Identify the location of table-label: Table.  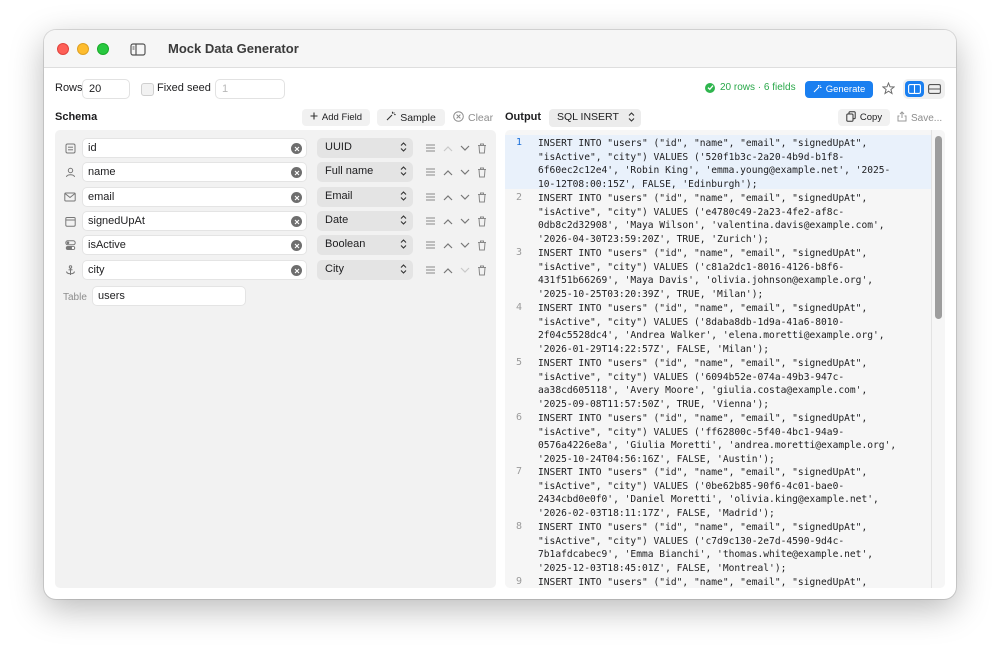
(75, 297).